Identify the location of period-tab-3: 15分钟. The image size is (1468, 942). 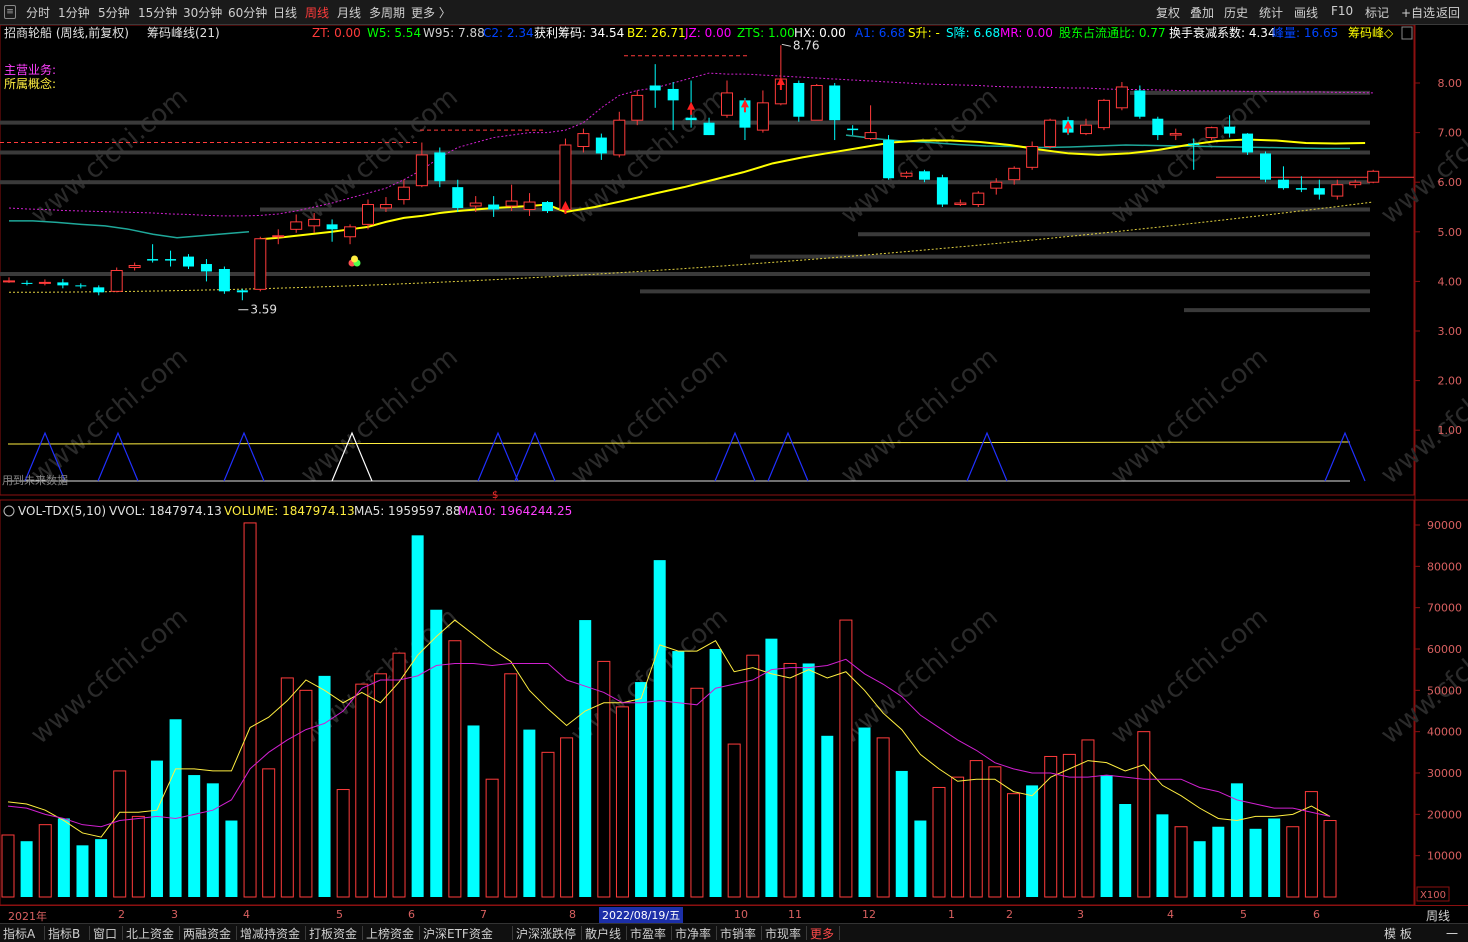
(157, 12).